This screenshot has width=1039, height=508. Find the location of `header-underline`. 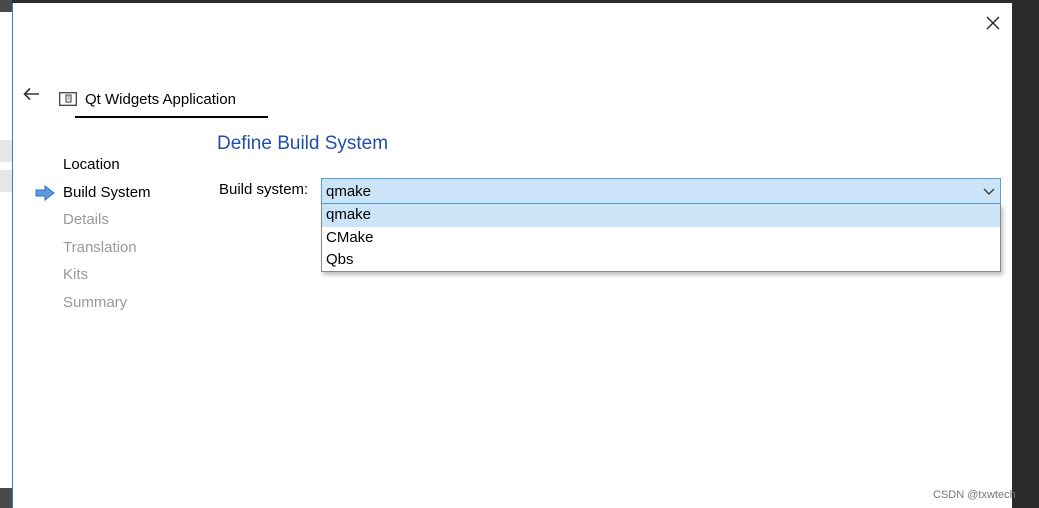

header-underline is located at coordinates (171, 117).